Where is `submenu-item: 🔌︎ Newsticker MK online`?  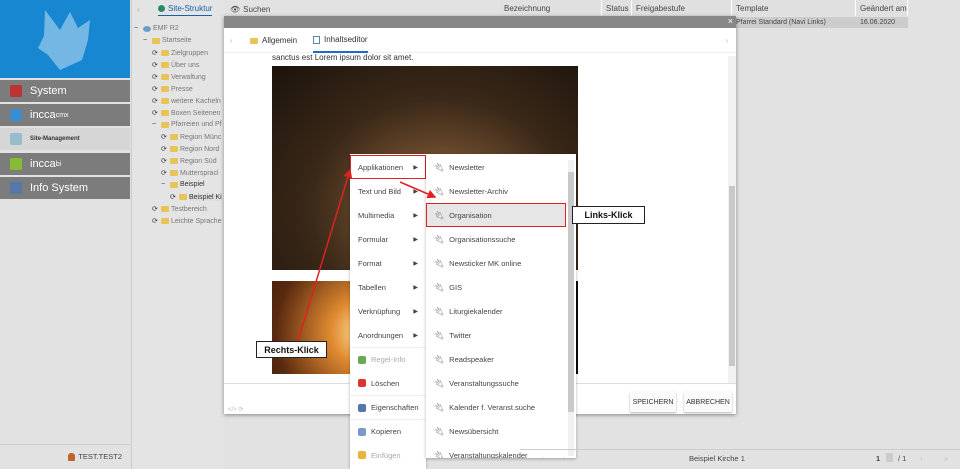 submenu-item: 🔌︎ Newsticker MK online is located at coordinates (496, 263).